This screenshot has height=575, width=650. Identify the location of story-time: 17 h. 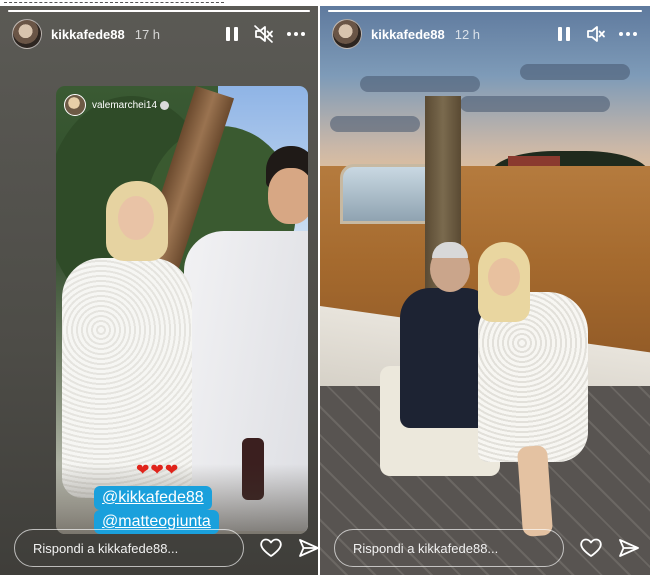
(147, 34).